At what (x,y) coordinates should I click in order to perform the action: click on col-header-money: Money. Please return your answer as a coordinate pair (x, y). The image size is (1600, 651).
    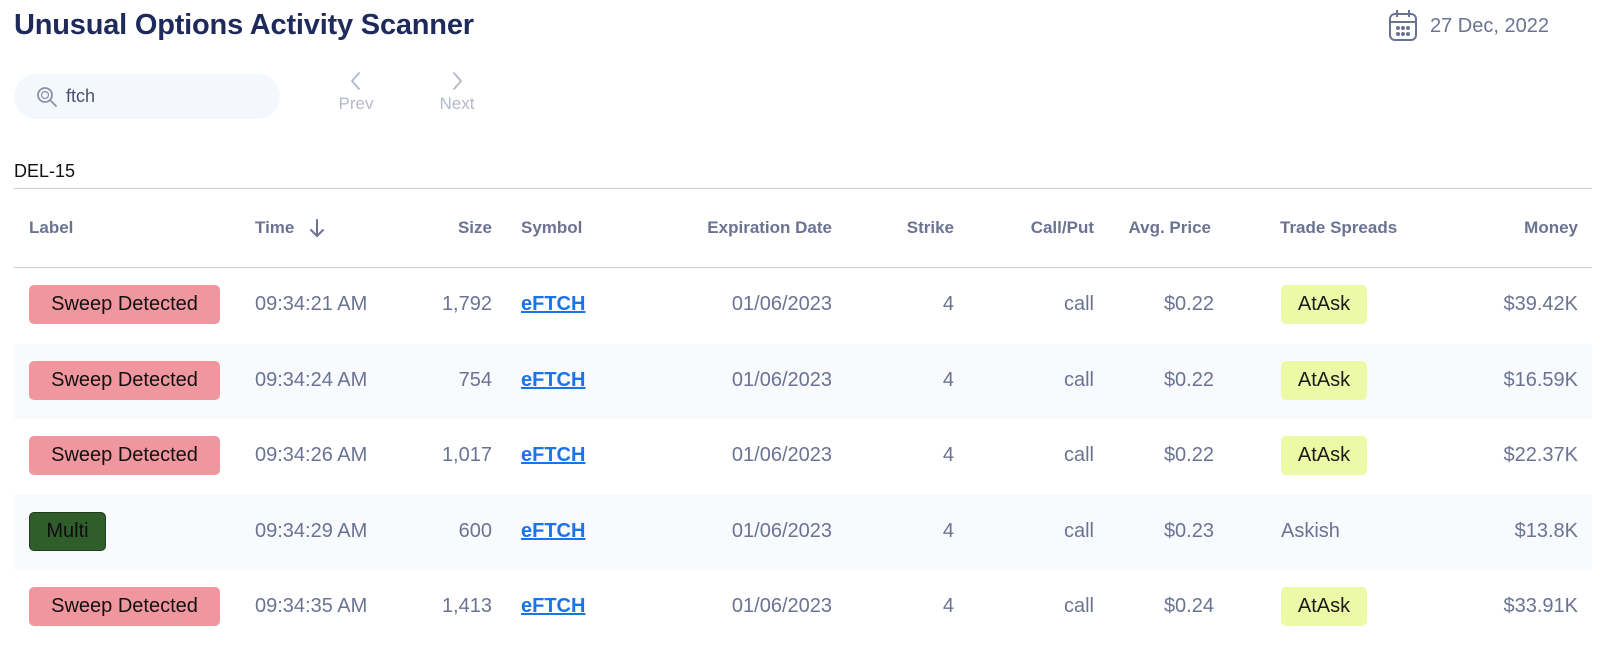
    Looking at the image, I should click on (1551, 228).